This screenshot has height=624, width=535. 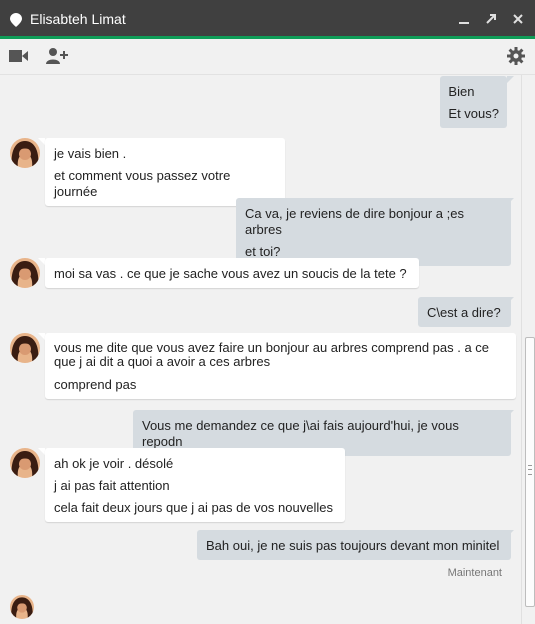 I want to click on message-outgoing: C\est a dire?, so click(x=464, y=312).